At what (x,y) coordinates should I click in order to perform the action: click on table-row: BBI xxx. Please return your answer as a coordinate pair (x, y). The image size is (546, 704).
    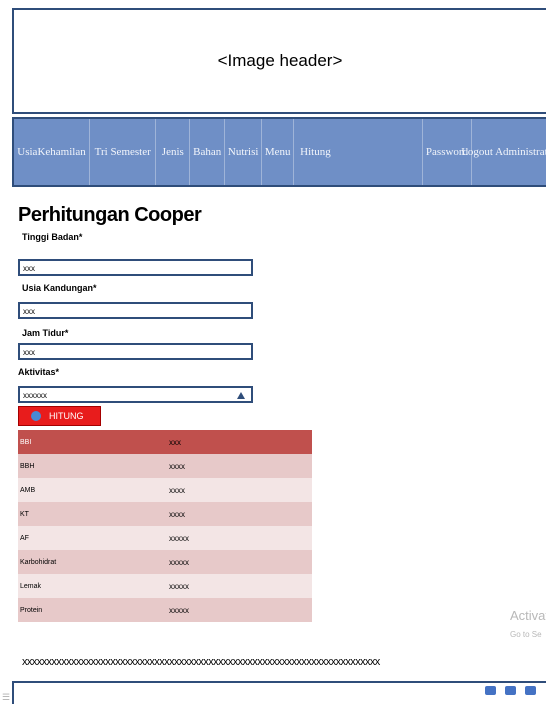
    Looking at the image, I should click on (165, 442).